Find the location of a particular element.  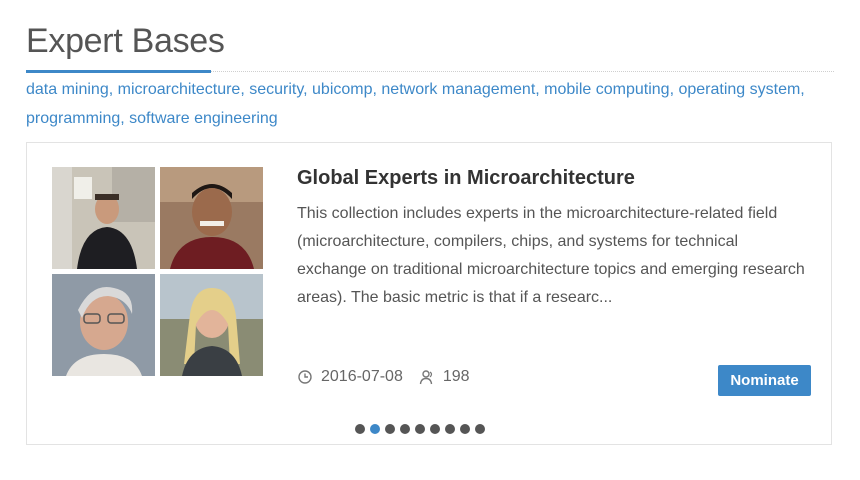

nominate-button: Nominate is located at coordinates (764, 380).